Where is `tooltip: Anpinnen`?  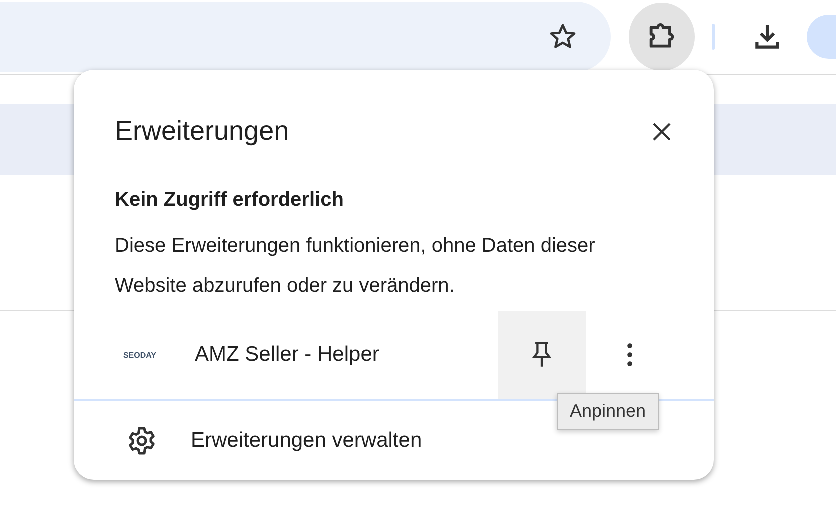
tooltip: Anpinnen is located at coordinates (608, 411).